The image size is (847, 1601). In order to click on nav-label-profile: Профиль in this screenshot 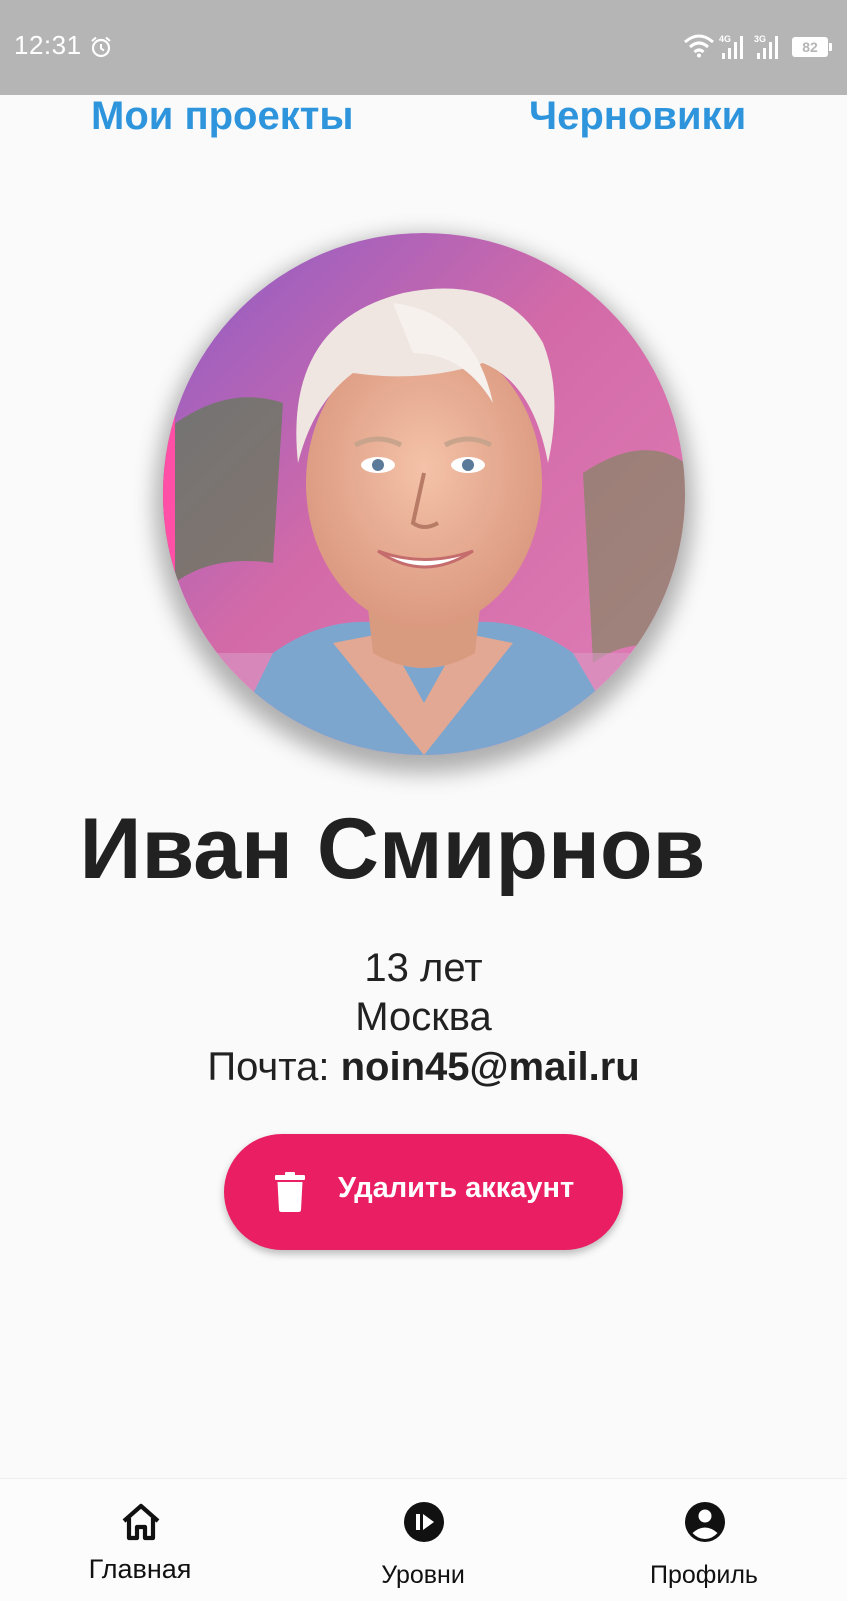, I will do `click(704, 1575)`.